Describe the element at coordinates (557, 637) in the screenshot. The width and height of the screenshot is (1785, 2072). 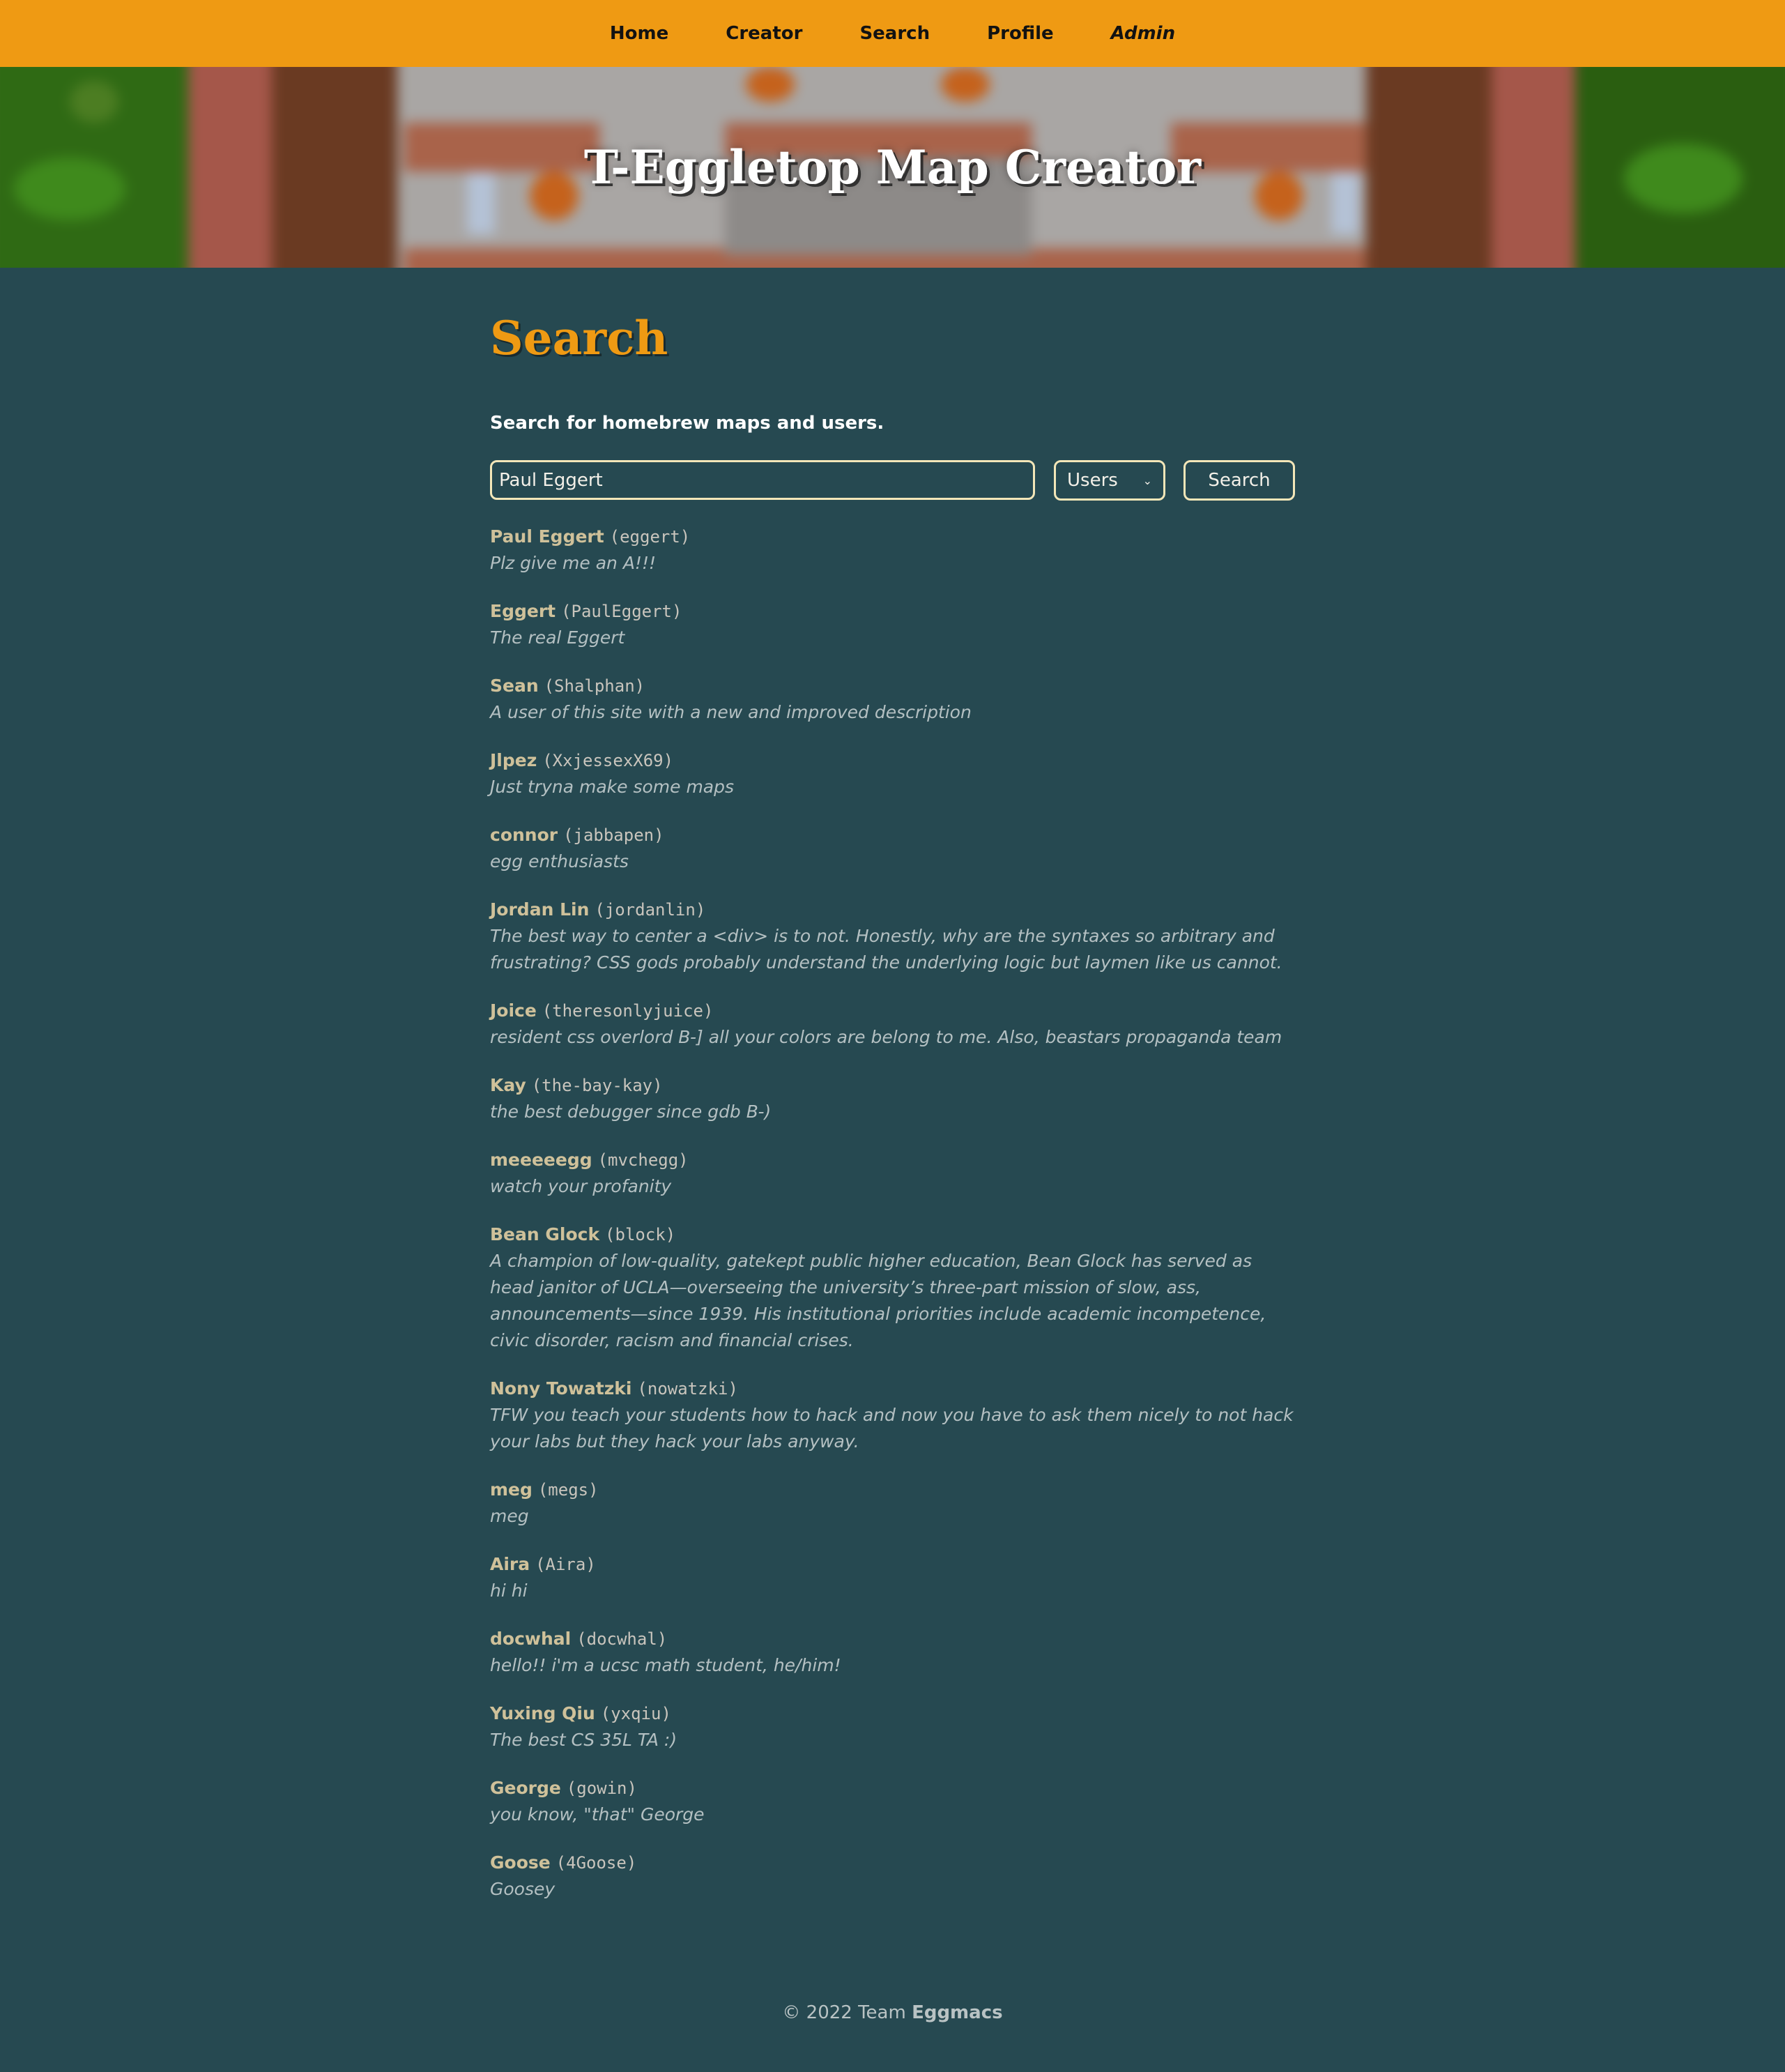
I see `result-bio: The real Eggert` at that location.